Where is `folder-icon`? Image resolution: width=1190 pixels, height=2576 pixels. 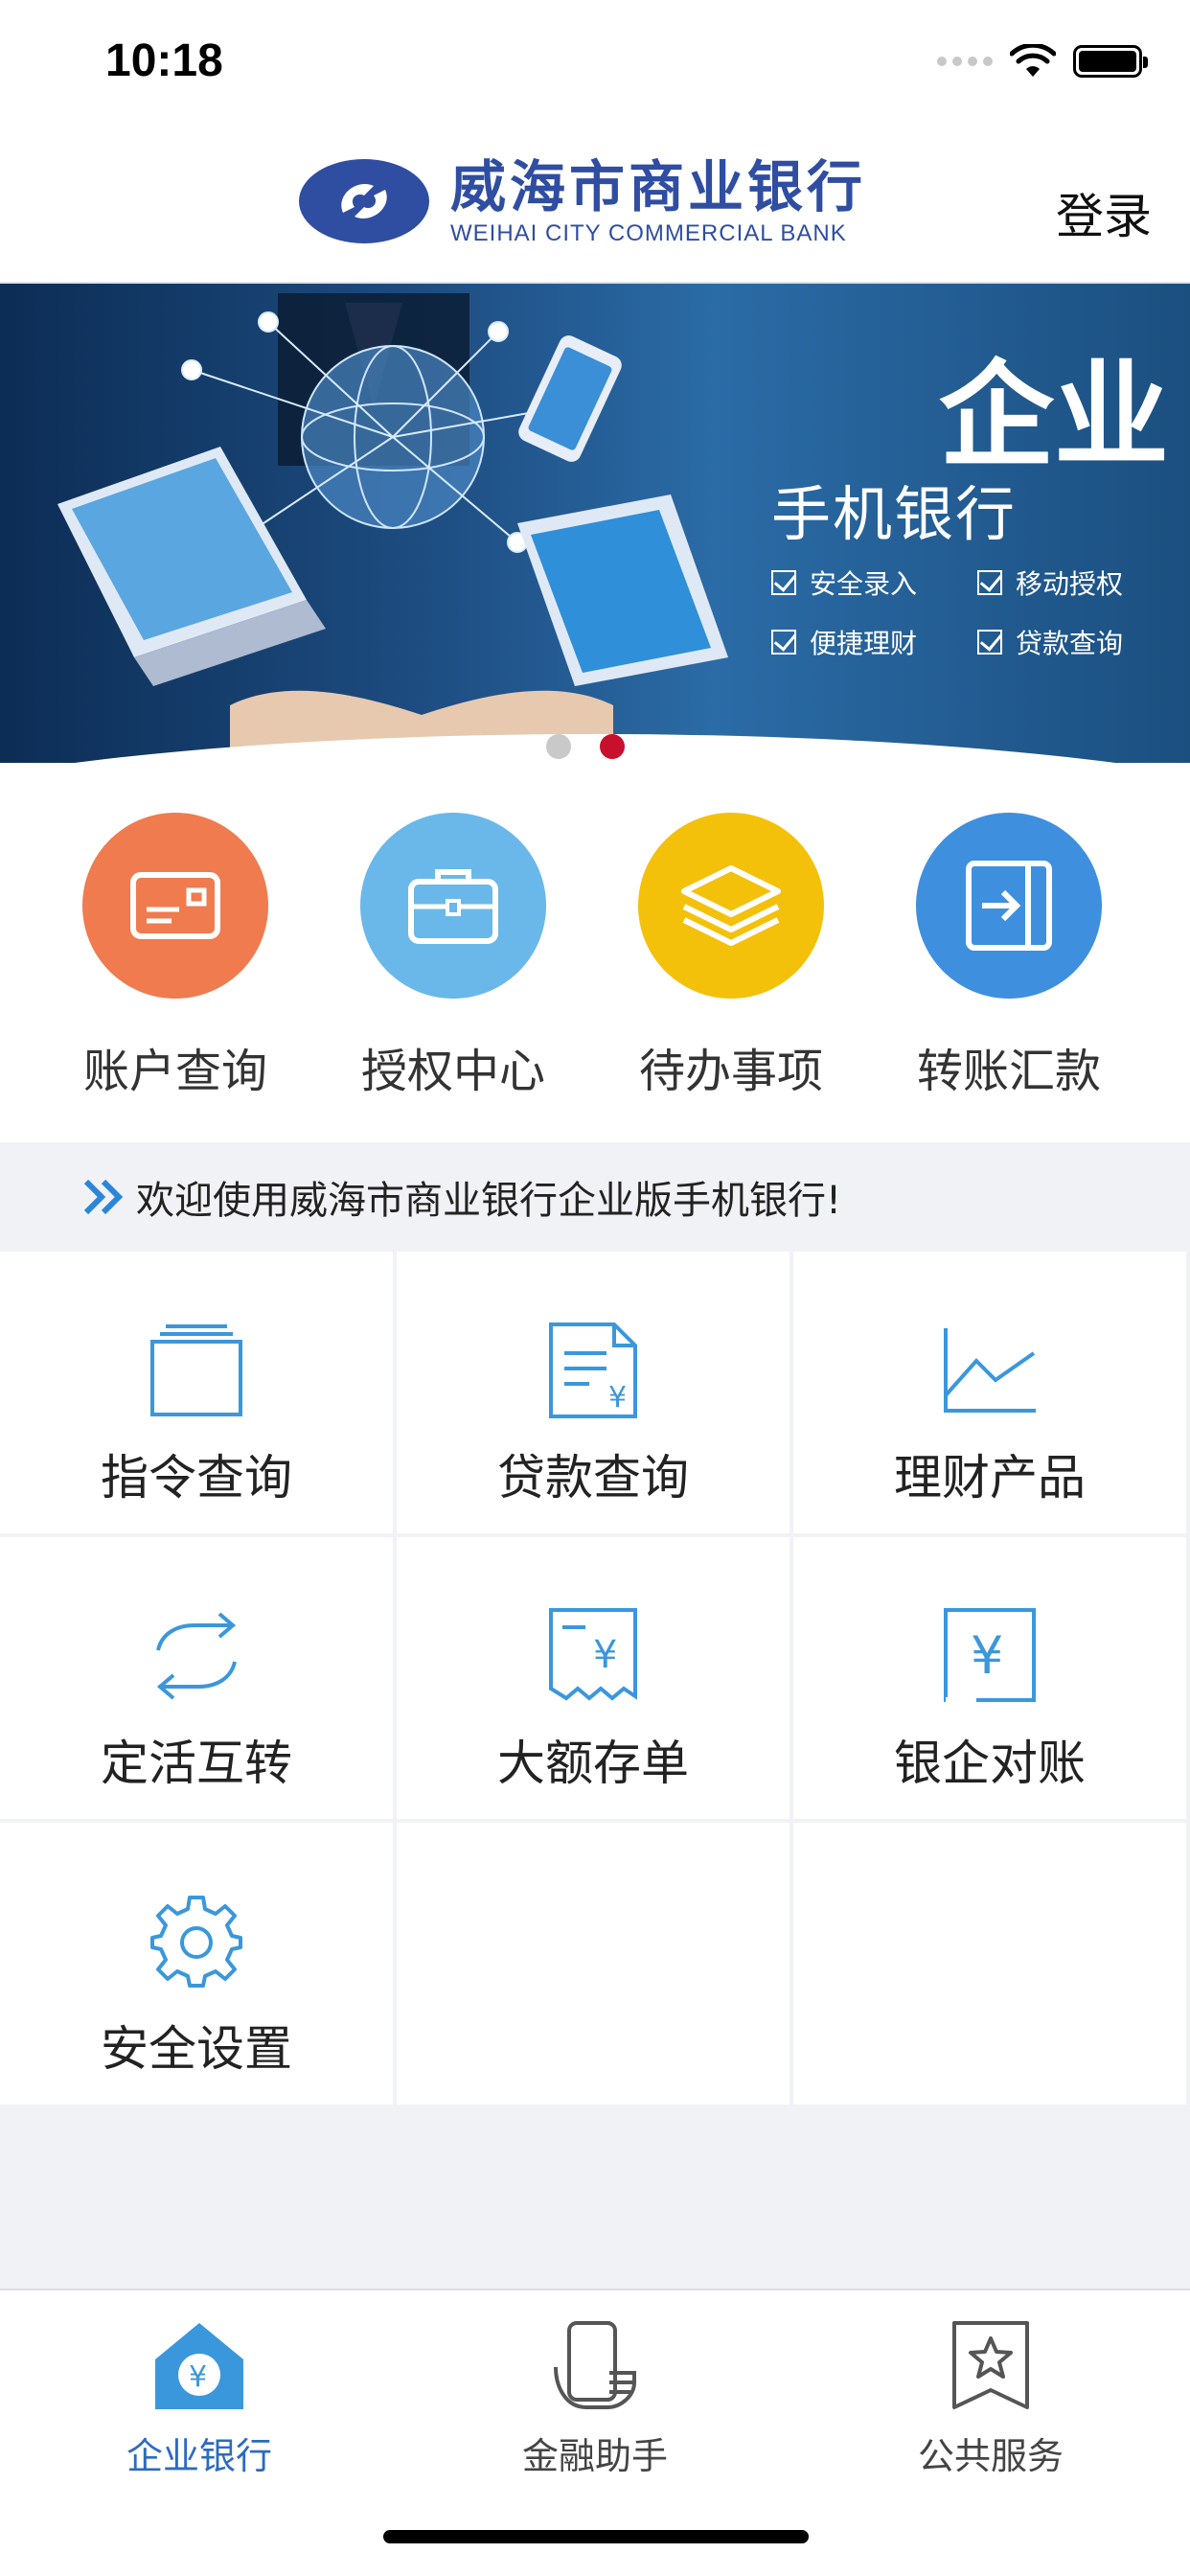 folder-icon is located at coordinates (197, 1370).